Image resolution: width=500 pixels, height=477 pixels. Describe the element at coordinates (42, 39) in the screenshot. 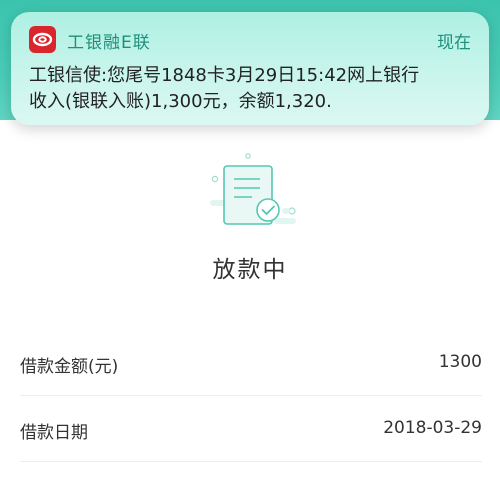

I see `icbc-logo-icon` at that location.